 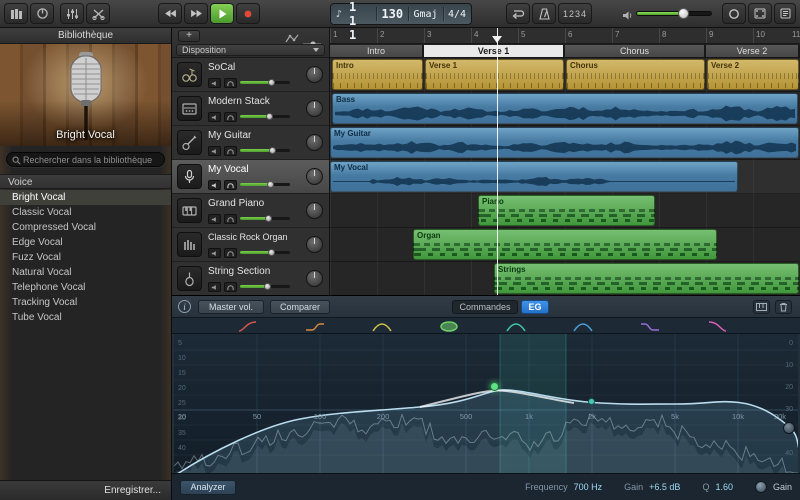 I want to click on play-button, so click(x=222, y=13).